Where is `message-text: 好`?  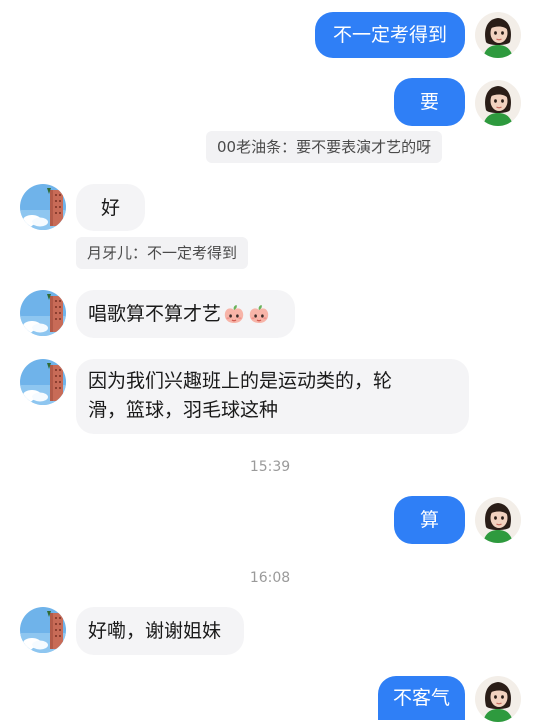
message-text: 好 is located at coordinates (110, 207).